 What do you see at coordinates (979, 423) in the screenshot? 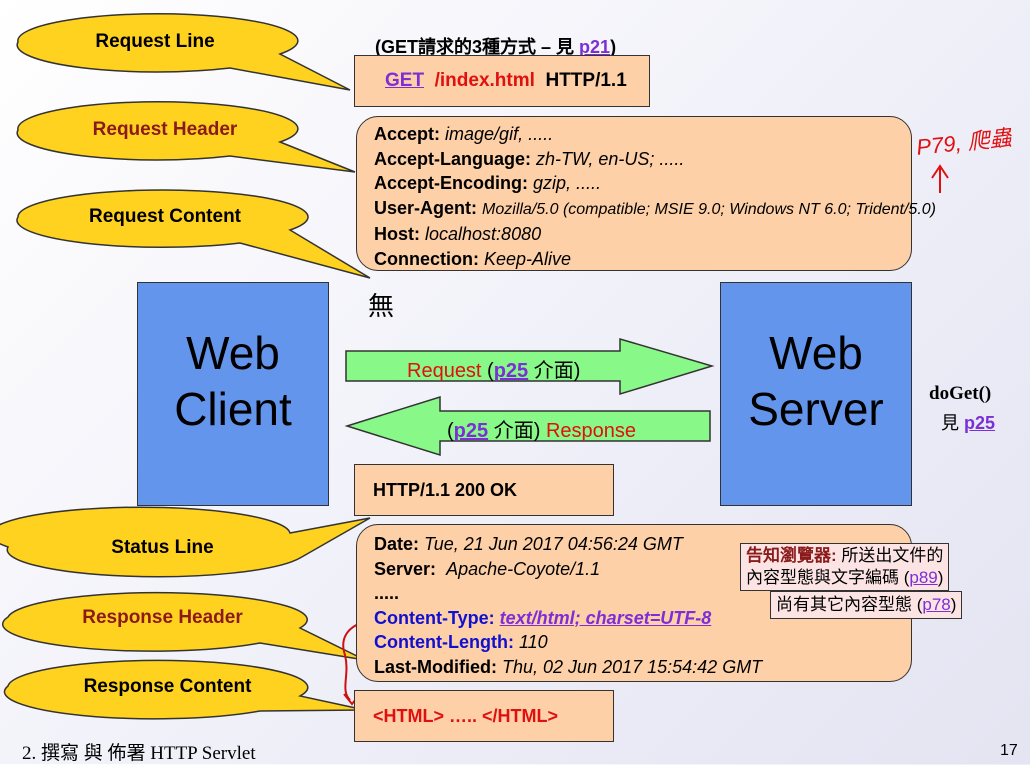
I see `link-p25-doget: p25` at bounding box center [979, 423].